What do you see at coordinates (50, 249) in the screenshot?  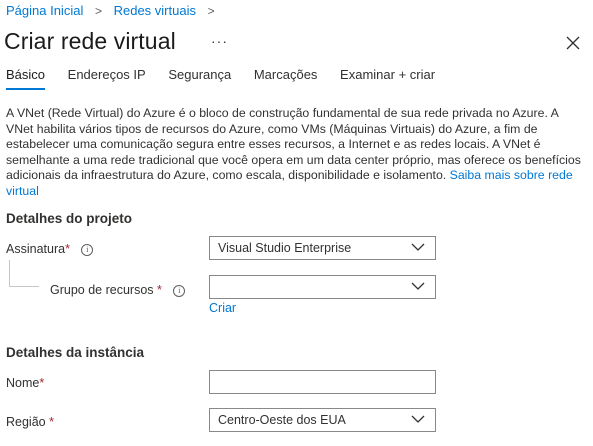 I see `subscription-label: Assinatura* i` at bounding box center [50, 249].